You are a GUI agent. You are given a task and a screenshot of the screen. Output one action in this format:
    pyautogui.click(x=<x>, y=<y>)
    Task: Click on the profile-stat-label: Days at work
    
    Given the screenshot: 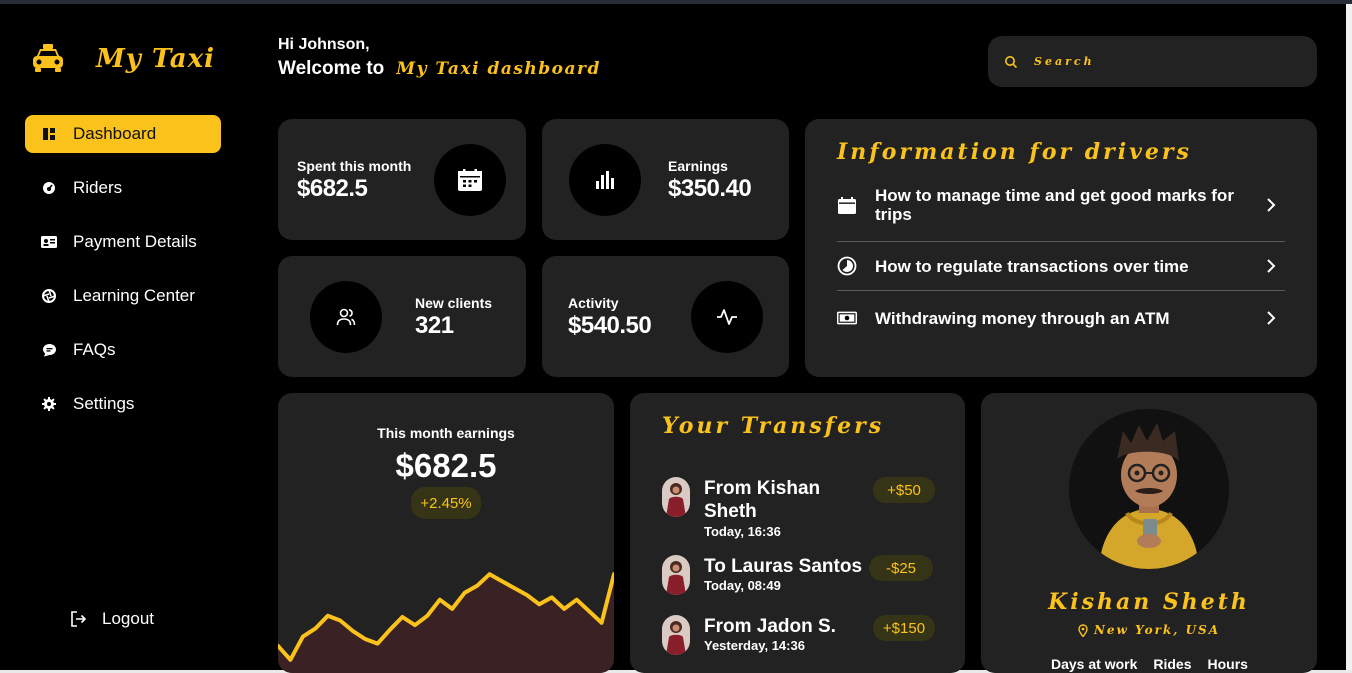 What is the action you would take?
    pyautogui.click(x=1094, y=664)
    